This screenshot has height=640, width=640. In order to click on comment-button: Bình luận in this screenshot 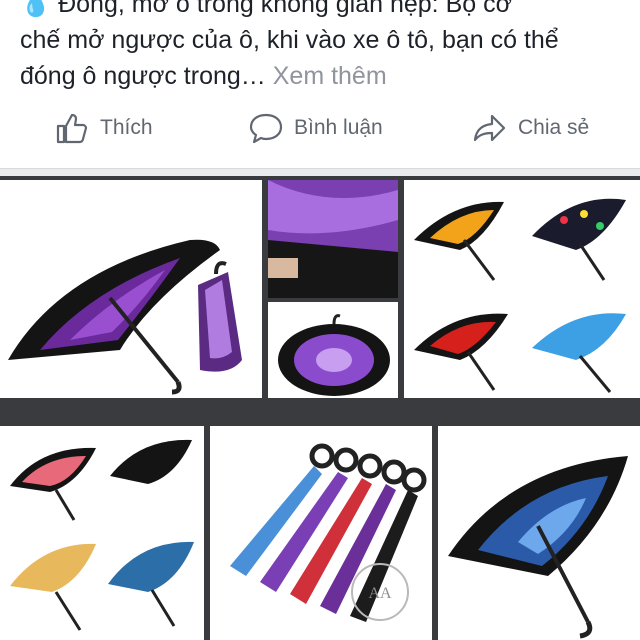, I will do `click(315, 128)`.